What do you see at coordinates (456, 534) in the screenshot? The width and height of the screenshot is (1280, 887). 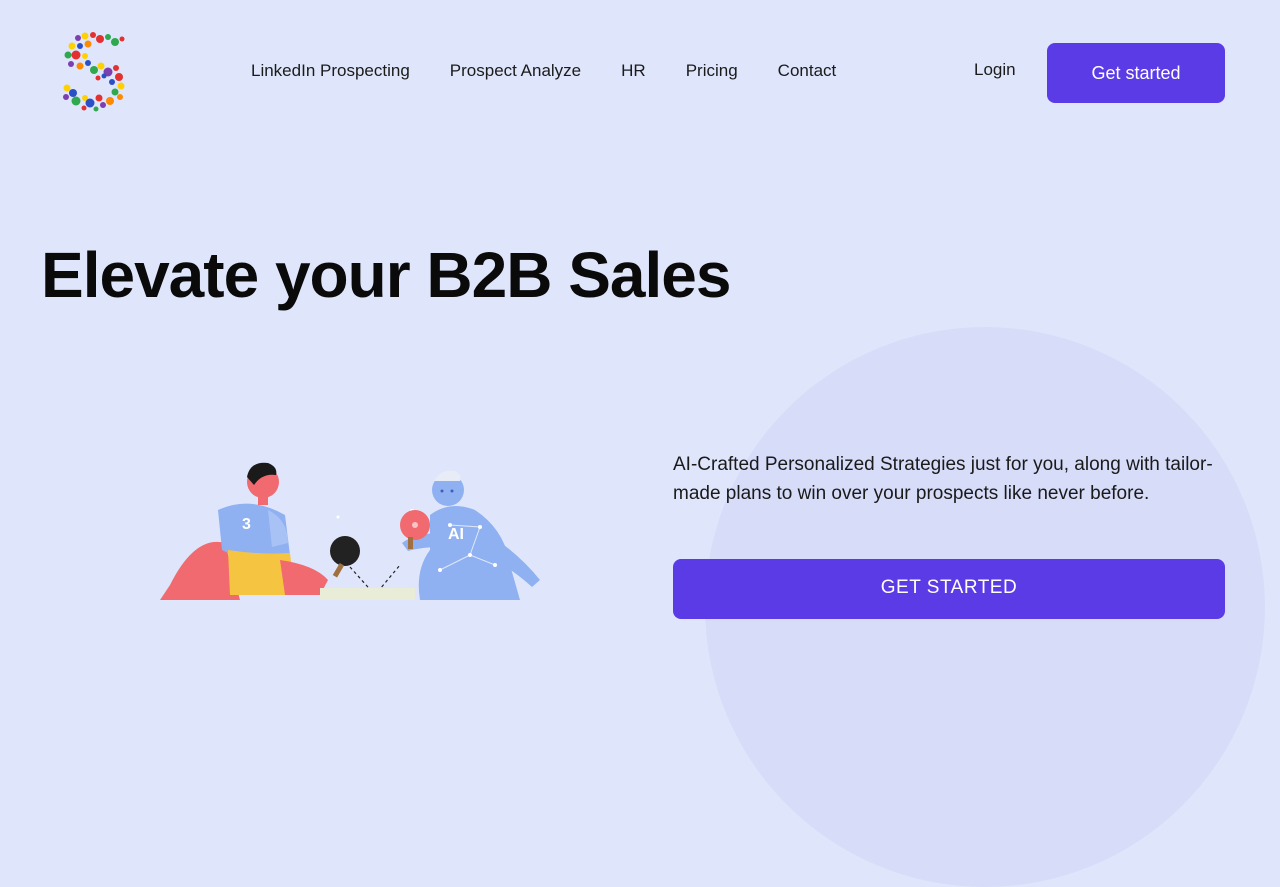 I see `robot-label: AI` at bounding box center [456, 534].